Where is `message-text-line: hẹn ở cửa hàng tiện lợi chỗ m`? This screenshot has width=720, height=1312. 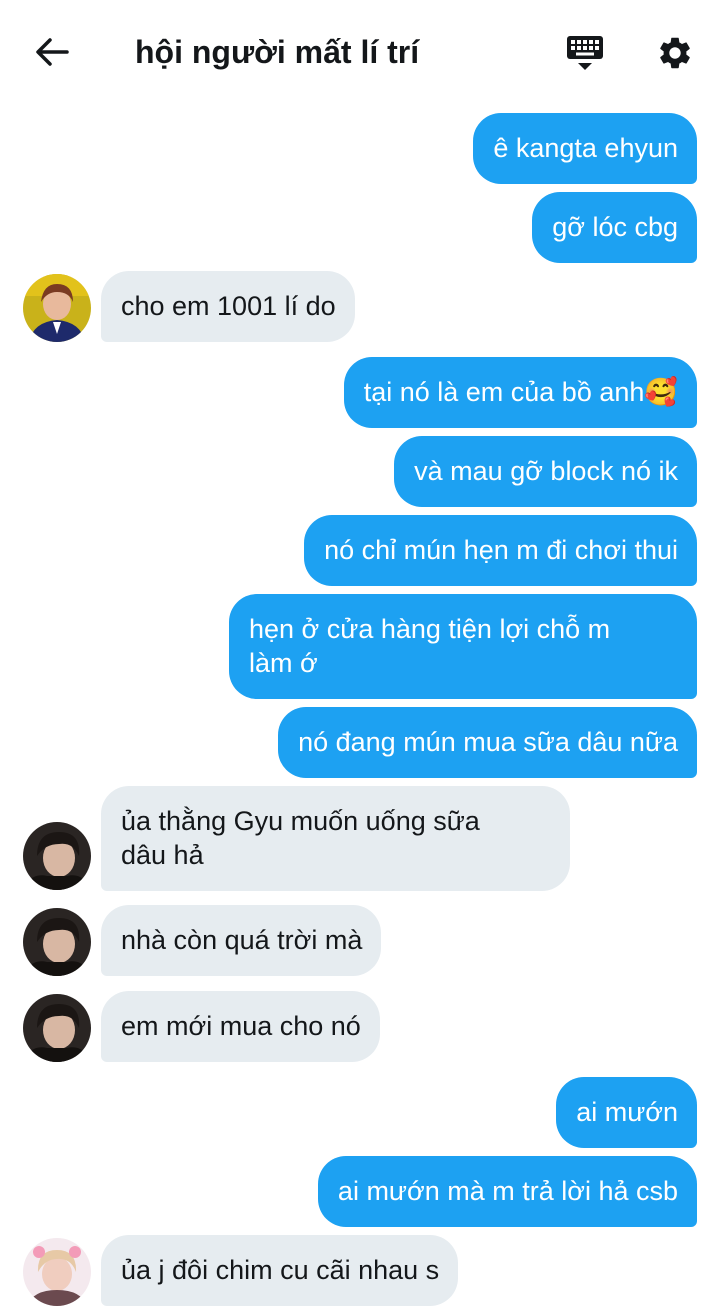 message-text-line: hẹn ở cửa hàng tiện lợi chỗ m is located at coordinates (430, 629).